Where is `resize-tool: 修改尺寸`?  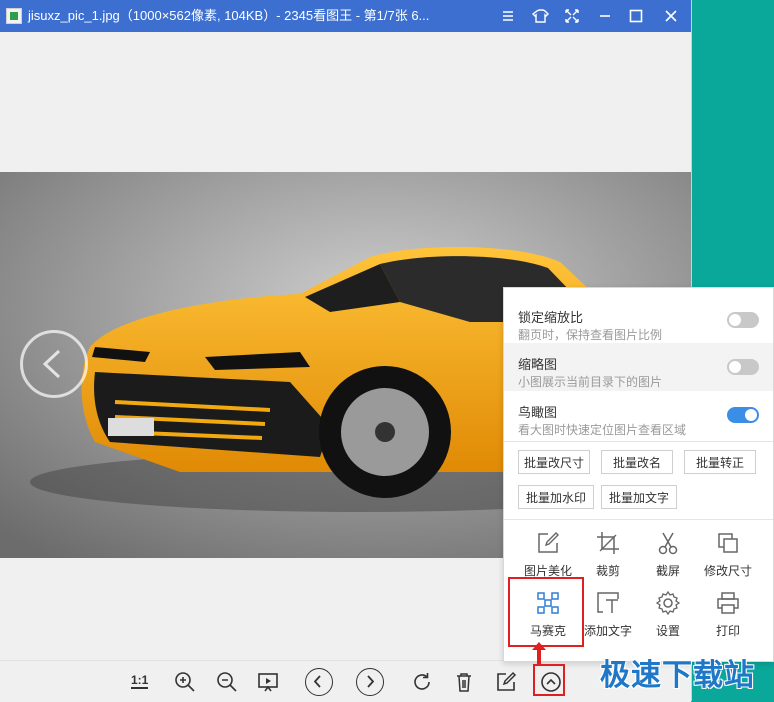 resize-tool: 修改尺寸 is located at coordinates (728, 558).